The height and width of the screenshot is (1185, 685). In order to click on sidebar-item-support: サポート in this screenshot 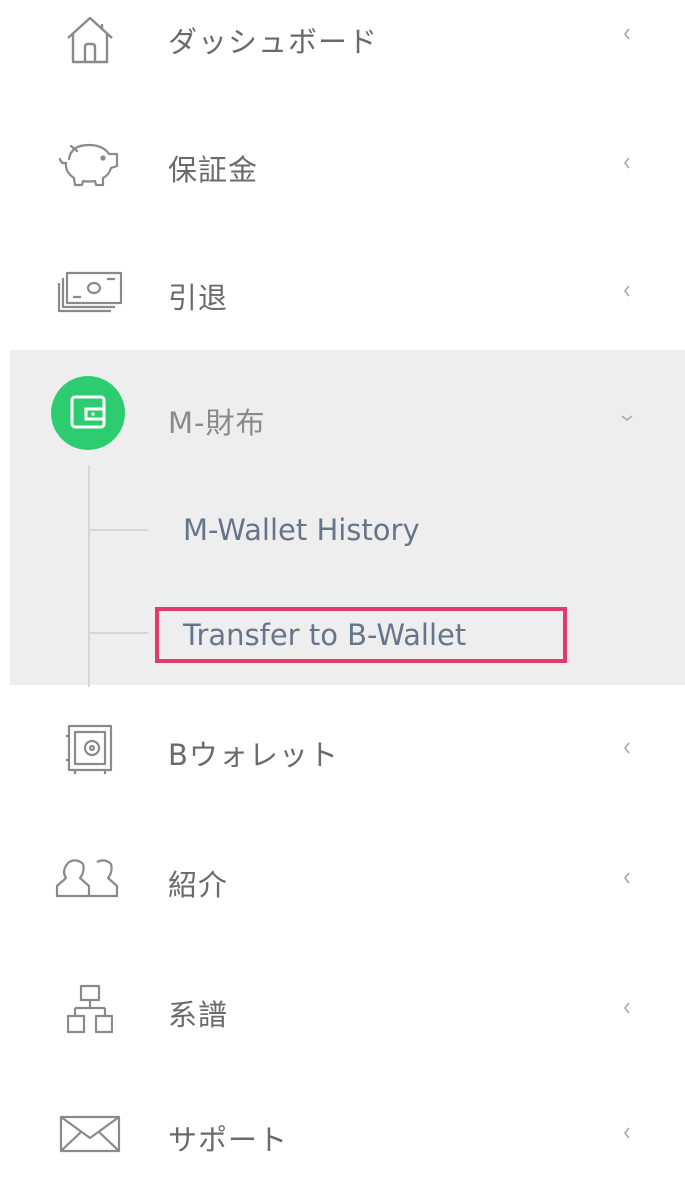, I will do `click(342, 1135)`.